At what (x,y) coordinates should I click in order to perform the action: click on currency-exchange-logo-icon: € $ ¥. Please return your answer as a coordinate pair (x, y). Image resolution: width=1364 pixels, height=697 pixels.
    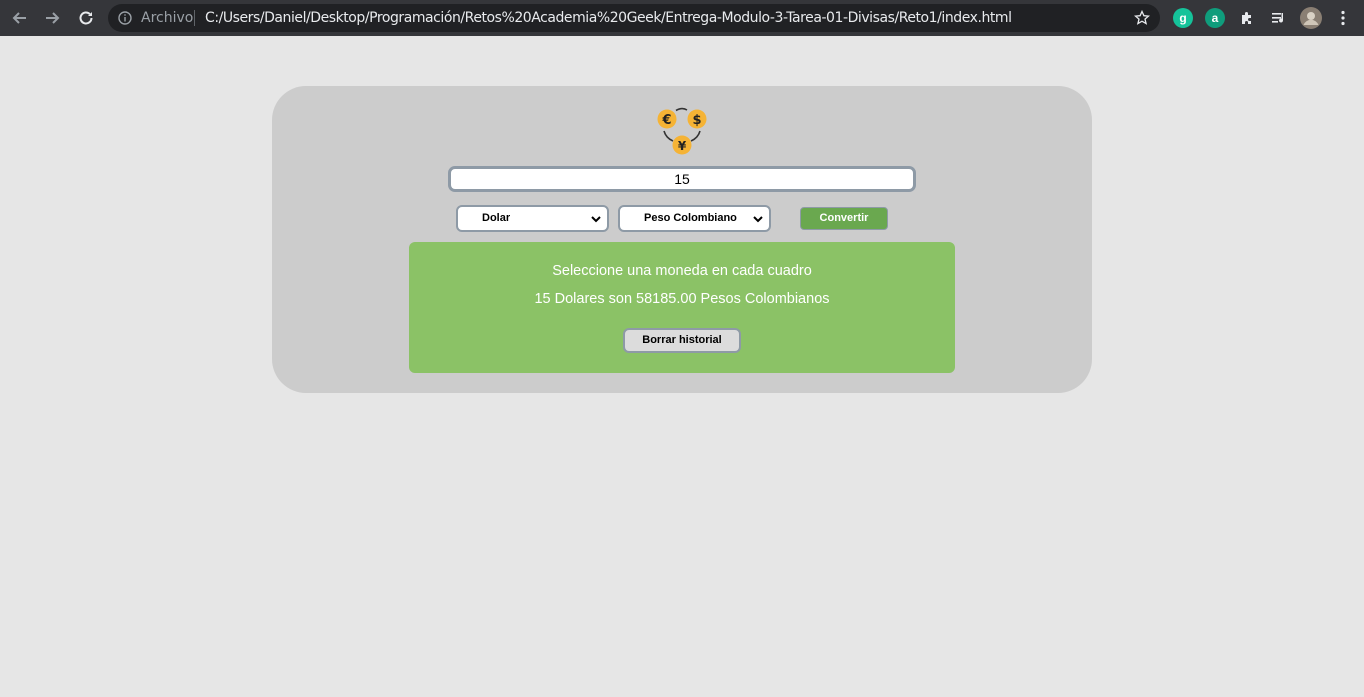
    Looking at the image, I should click on (682, 131).